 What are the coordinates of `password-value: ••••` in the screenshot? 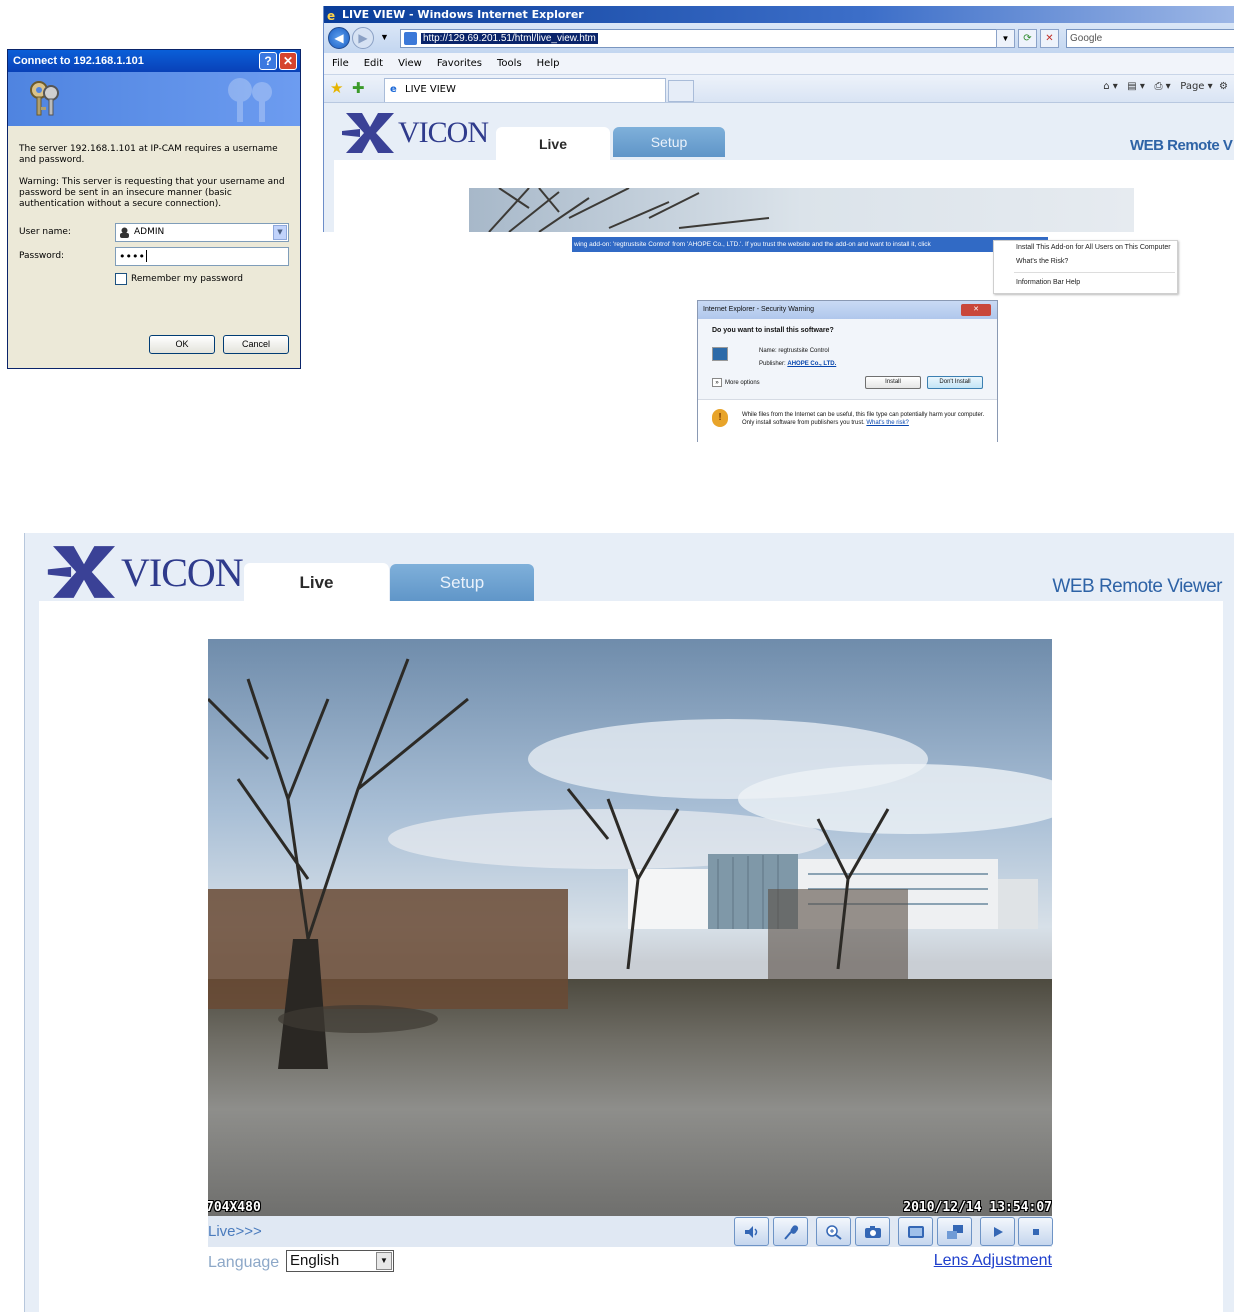 It's located at (132, 256).